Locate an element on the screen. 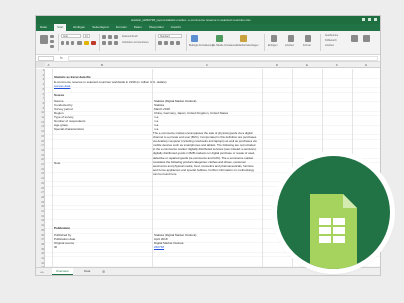 Image resolution: width=404 pixels, height=303 pixels. column-header: C is located at coordinates (207, 65).